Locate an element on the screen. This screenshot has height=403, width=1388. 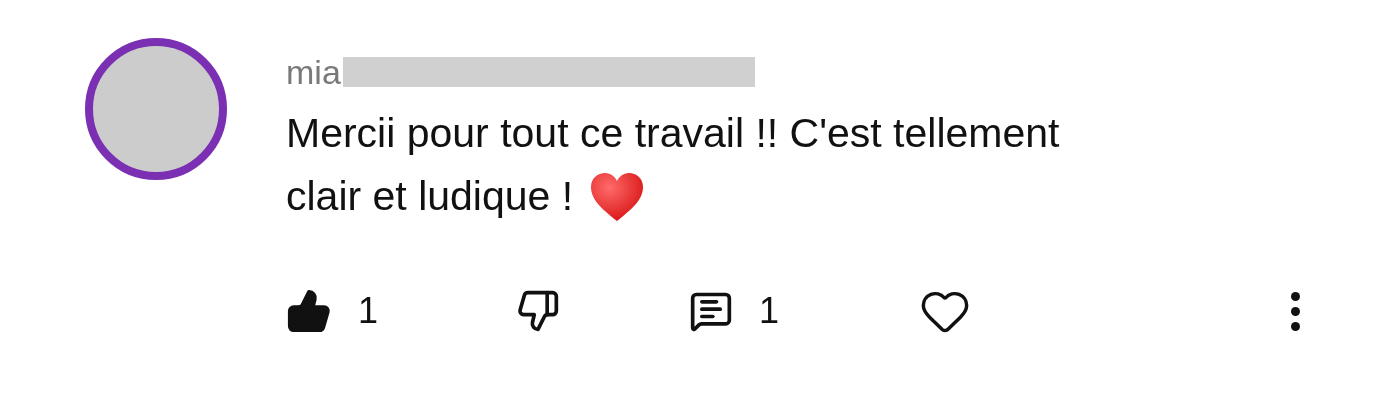
author-name: mia is located at coordinates (313, 72).